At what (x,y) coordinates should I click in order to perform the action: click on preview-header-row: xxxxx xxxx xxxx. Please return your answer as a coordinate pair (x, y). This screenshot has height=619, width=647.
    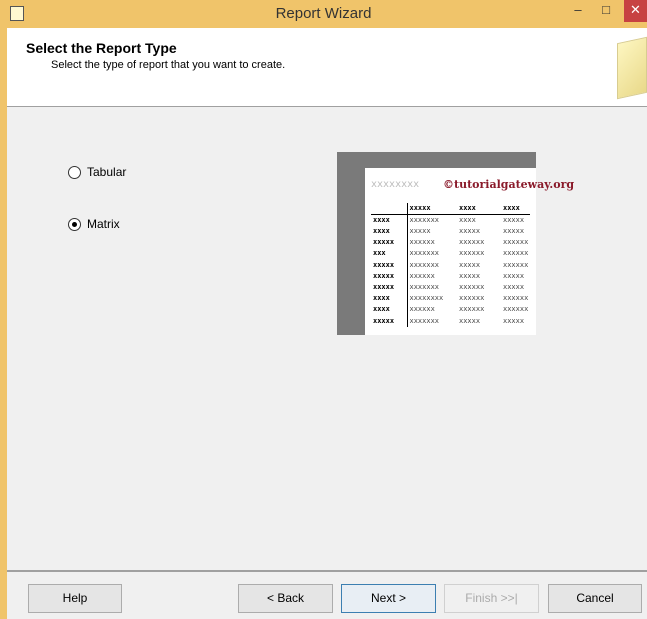
    Looking at the image, I should click on (451, 209).